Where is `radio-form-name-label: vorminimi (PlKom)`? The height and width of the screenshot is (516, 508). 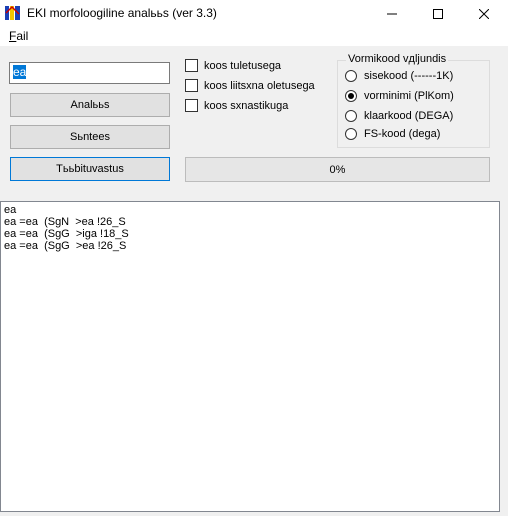
radio-form-name-label: vorminimi (PlKom) is located at coordinates (409, 96).